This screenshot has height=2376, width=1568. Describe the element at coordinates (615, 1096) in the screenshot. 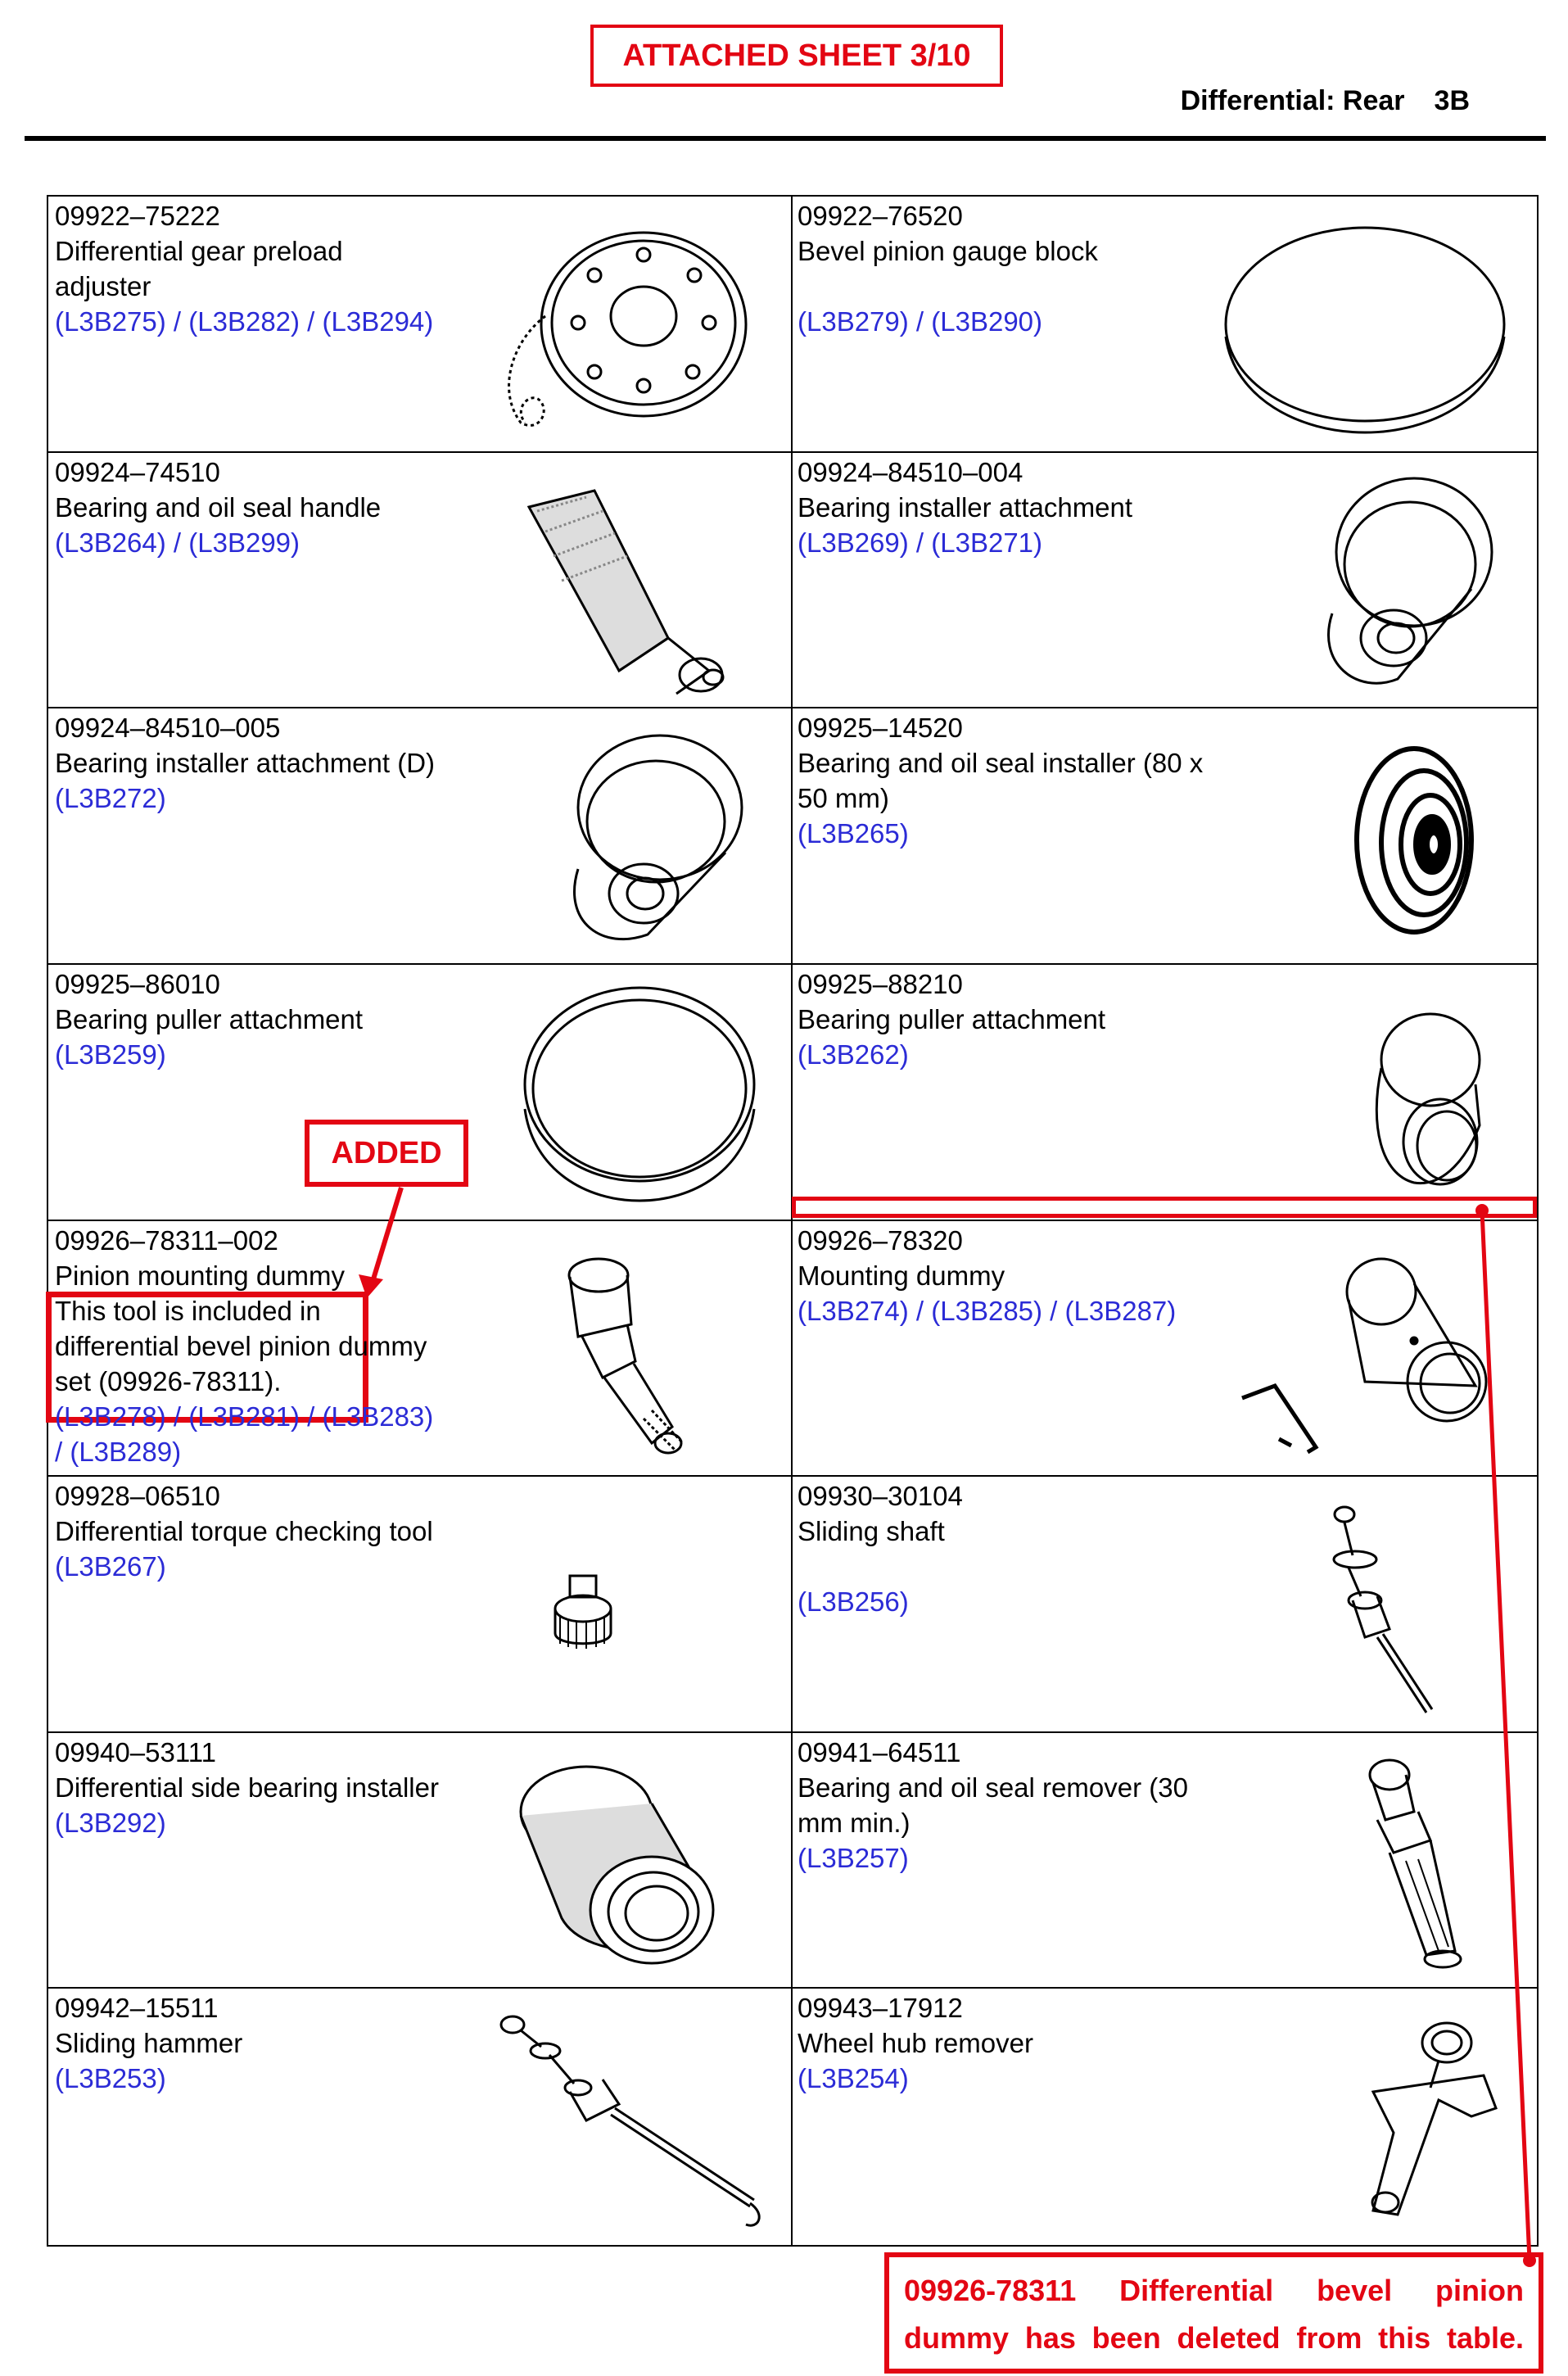

I see `puller-attachment-icon` at that location.